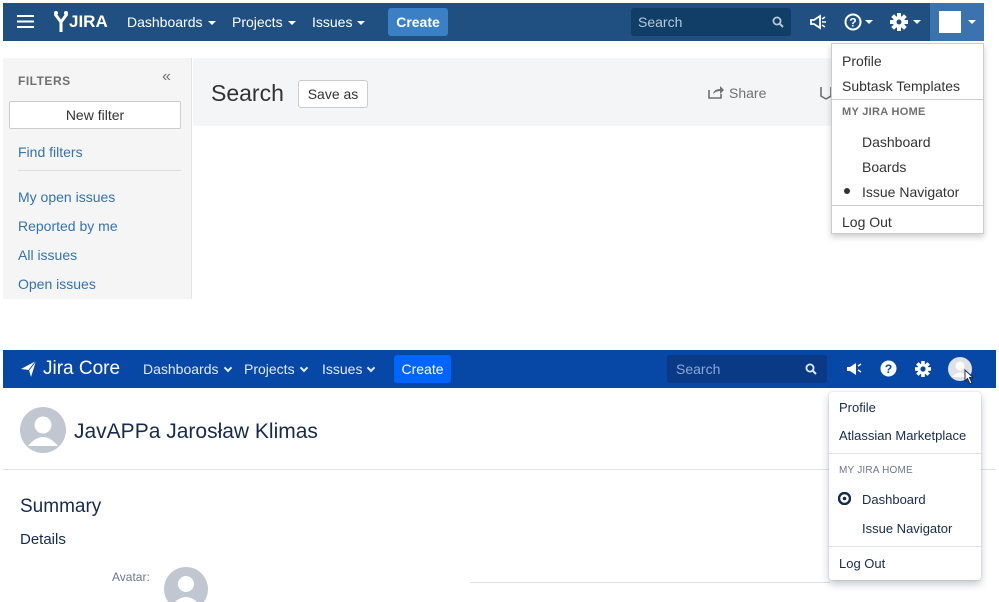 The width and height of the screenshot is (999, 602). What do you see at coordinates (902, 435) in the screenshot?
I see `menu-item-atlassian-marketplace: Atlassian Marketplace` at bounding box center [902, 435].